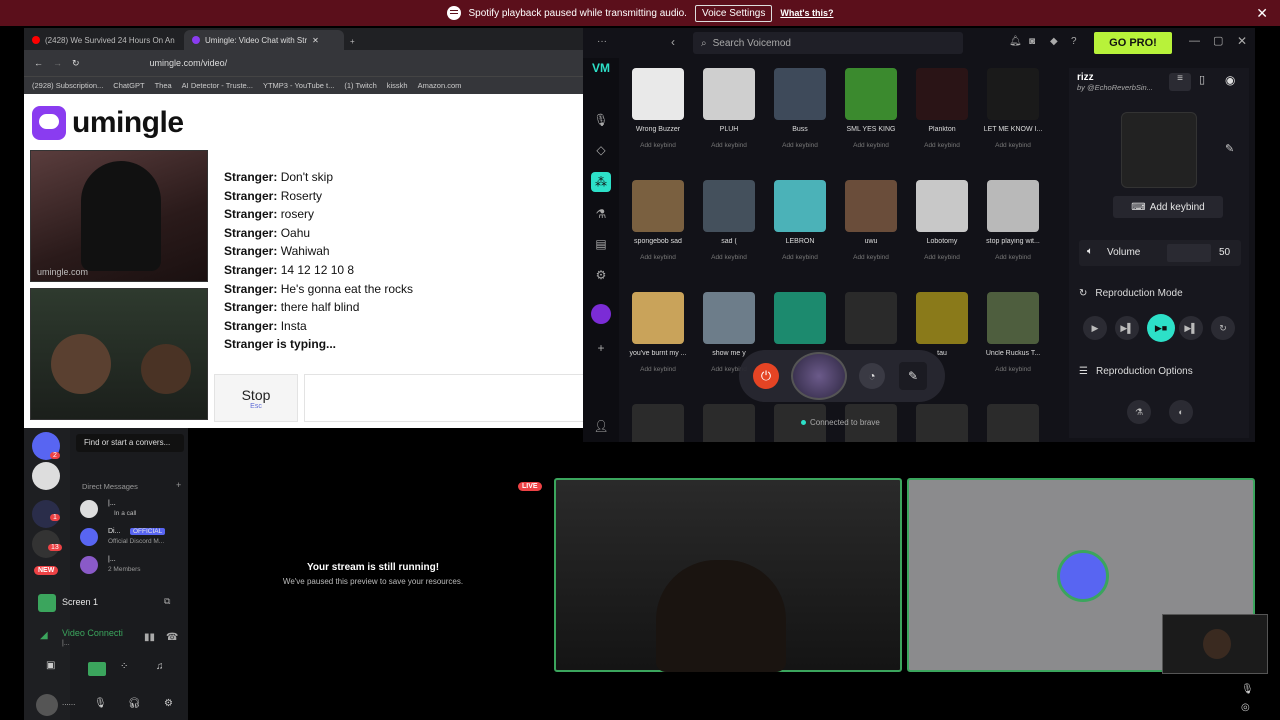 Image resolution: width=1280 pixels, height=720 pixels. Describe the element at coordinates (163, 85) in the screenshot. I see `bookmark-item: Thea` at that location.